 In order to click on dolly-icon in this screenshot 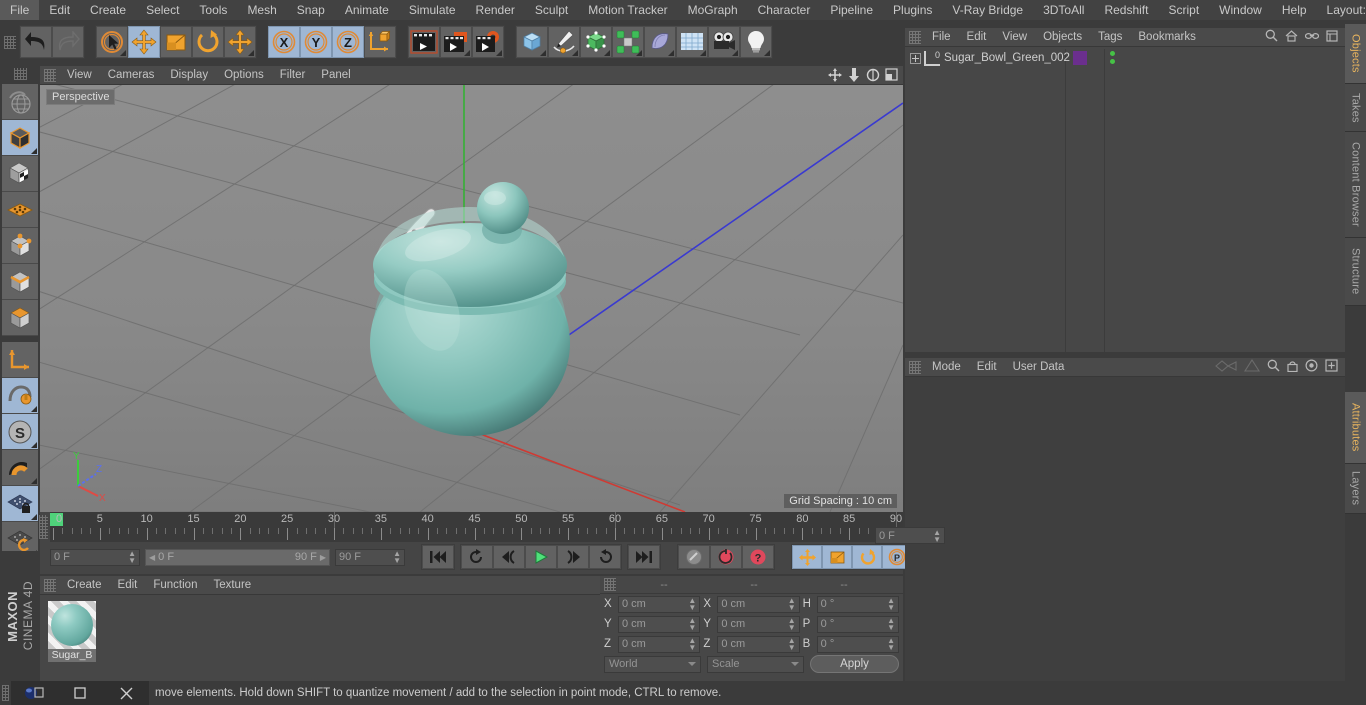, I will do `click(853, 74)`.